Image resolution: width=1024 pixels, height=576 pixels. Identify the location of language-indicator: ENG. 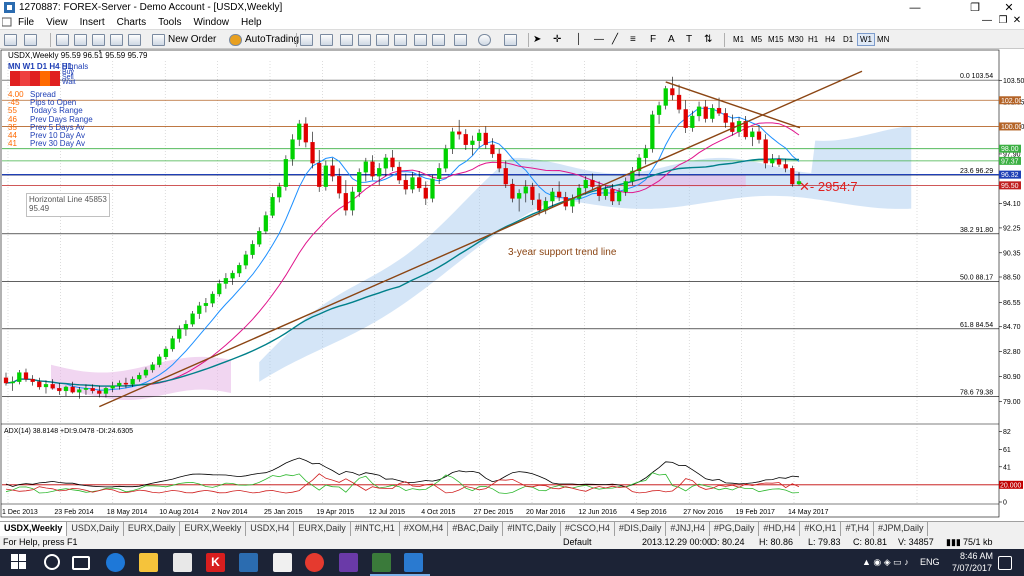
(930, 562).